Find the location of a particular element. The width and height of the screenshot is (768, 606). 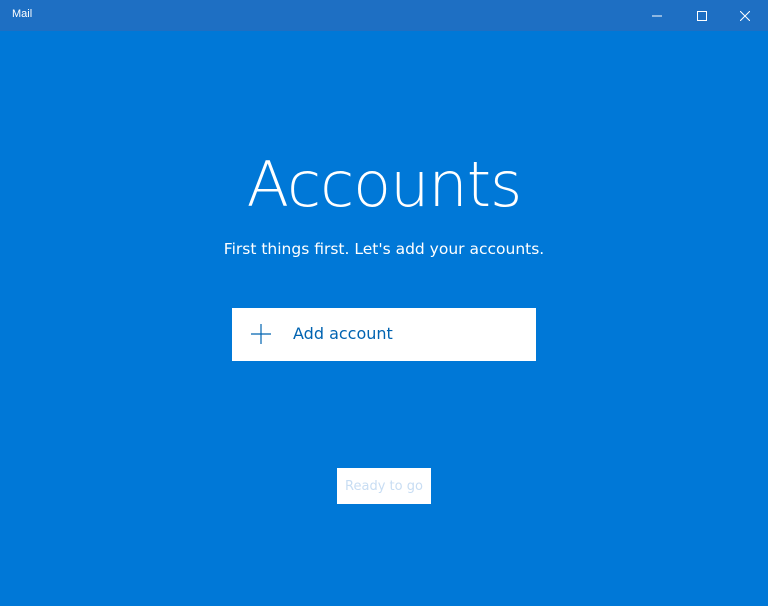

page-title: Accounts is located at coordinates (384, 184).